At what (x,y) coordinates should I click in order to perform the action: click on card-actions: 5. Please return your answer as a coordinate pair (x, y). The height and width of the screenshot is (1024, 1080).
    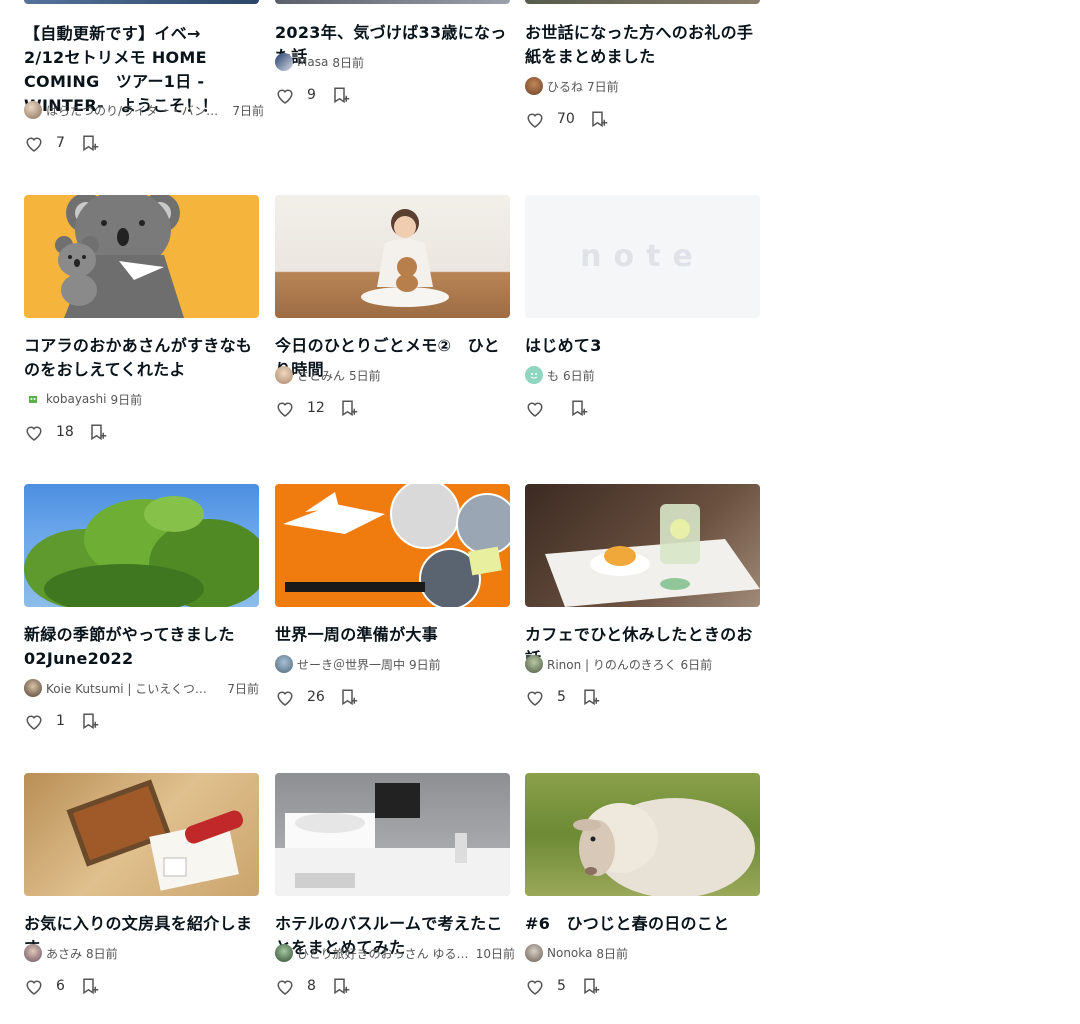
    Looking at the image, I should click on (563, 697).